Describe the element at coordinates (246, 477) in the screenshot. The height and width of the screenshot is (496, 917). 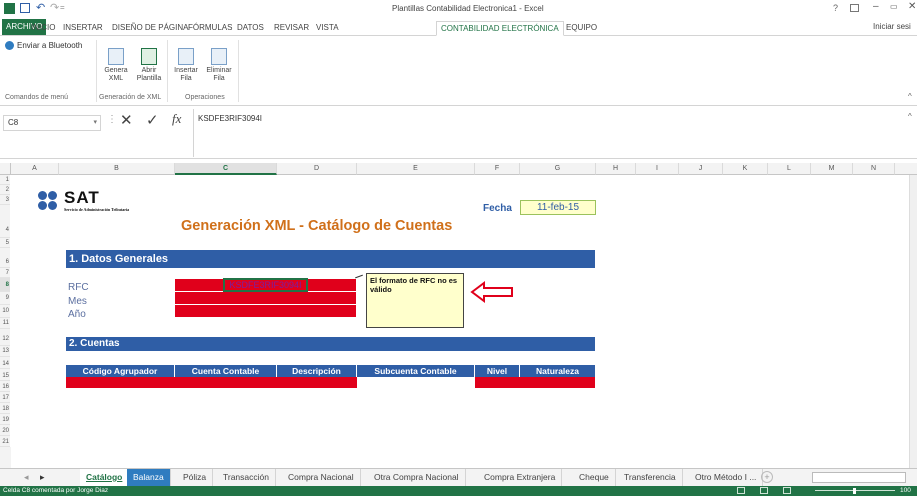
I see `sheet-tab-transaccion: Transacción` at that location.